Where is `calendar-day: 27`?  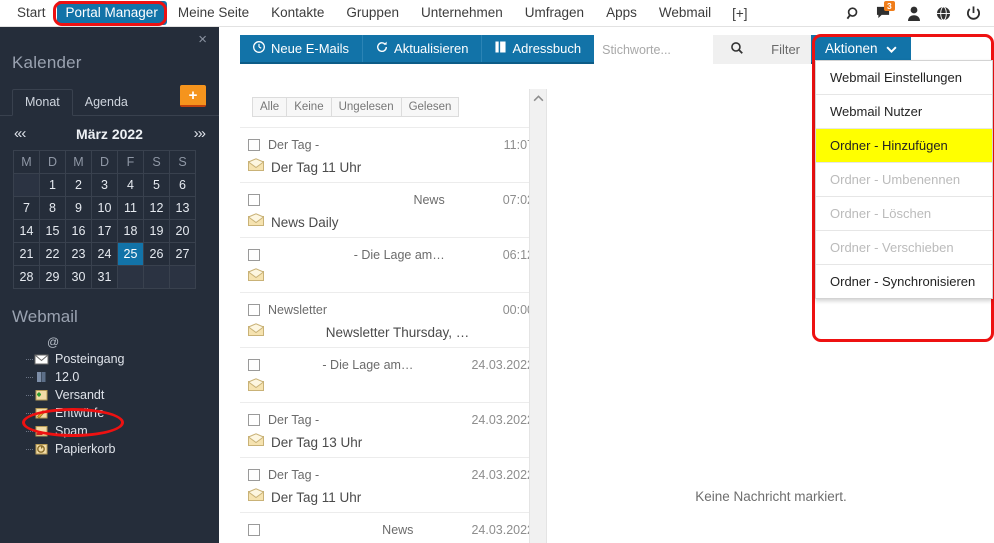
calendar-day: 27 is located at coordinates (182, 254).